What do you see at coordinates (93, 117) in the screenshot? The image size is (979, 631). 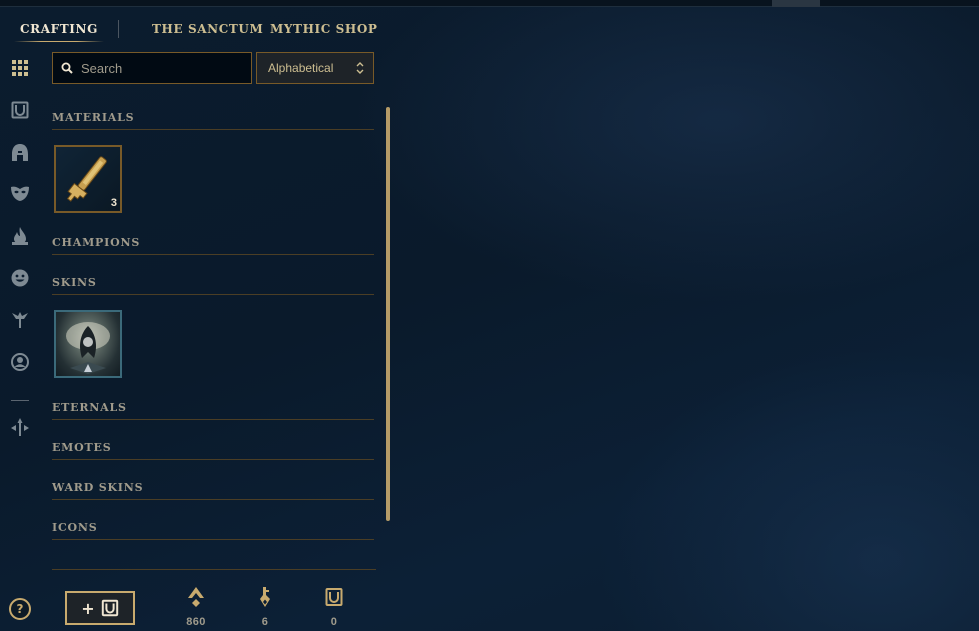 I see `section-materials: MATERIALS` at bounding box center [93, 117].